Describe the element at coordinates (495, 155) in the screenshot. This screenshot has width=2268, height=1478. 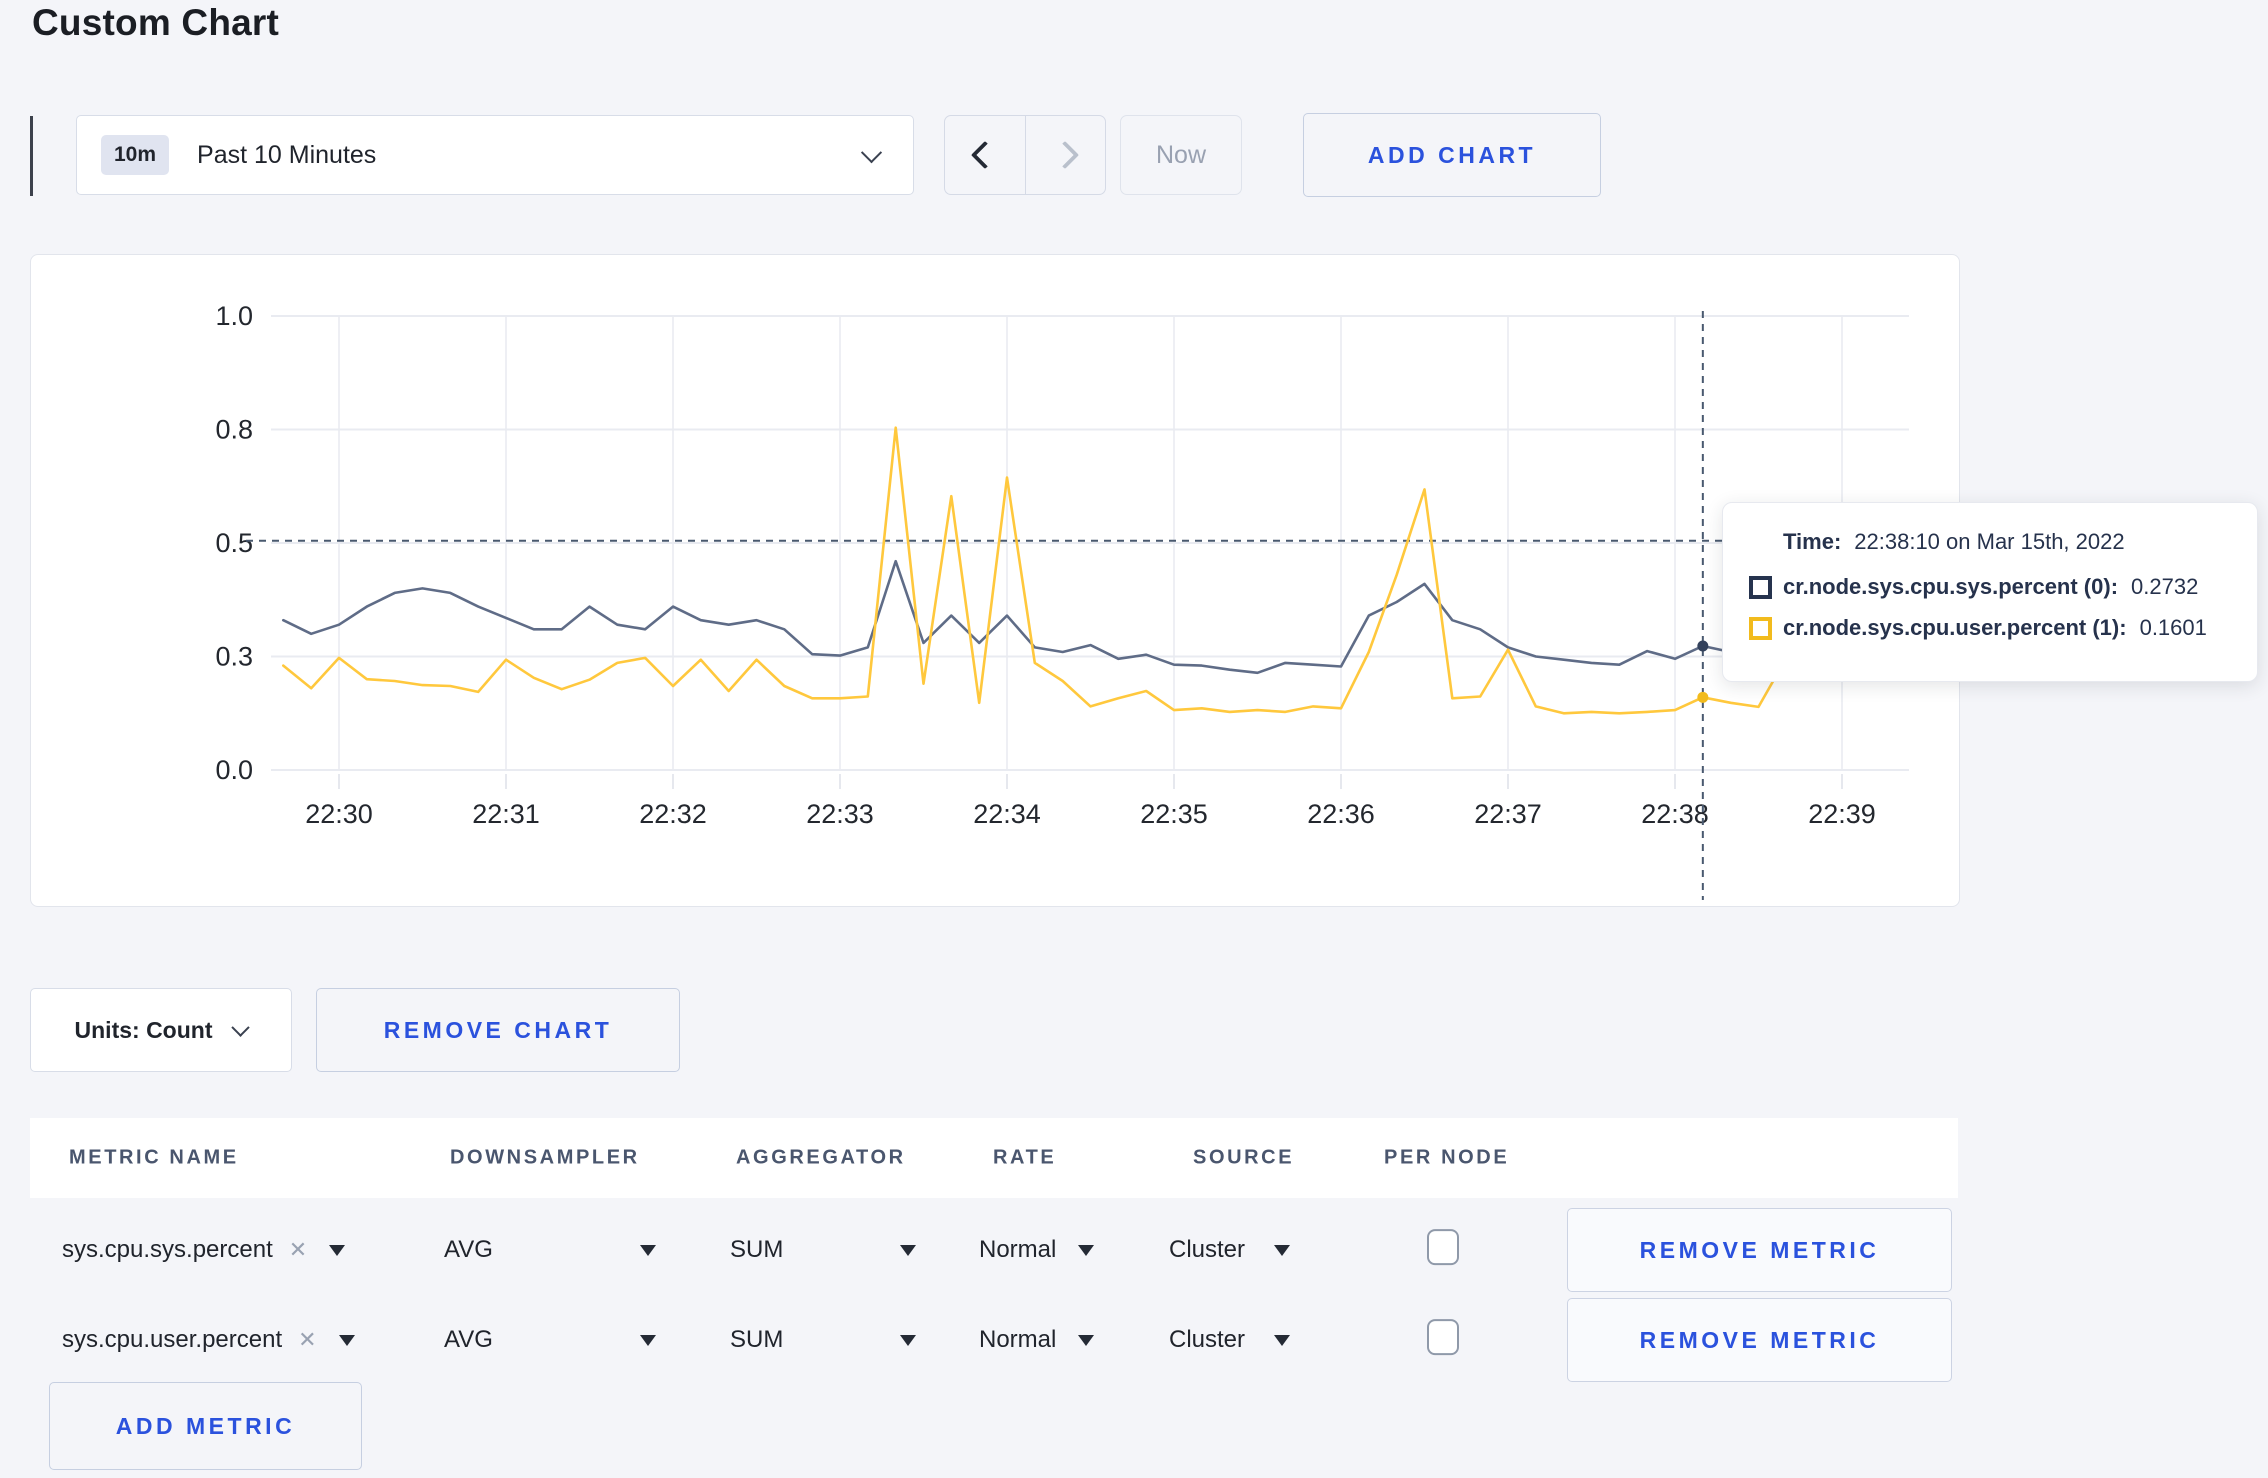
I see `time-range-dropdown: 10m Past 10 Minutes` at that location.